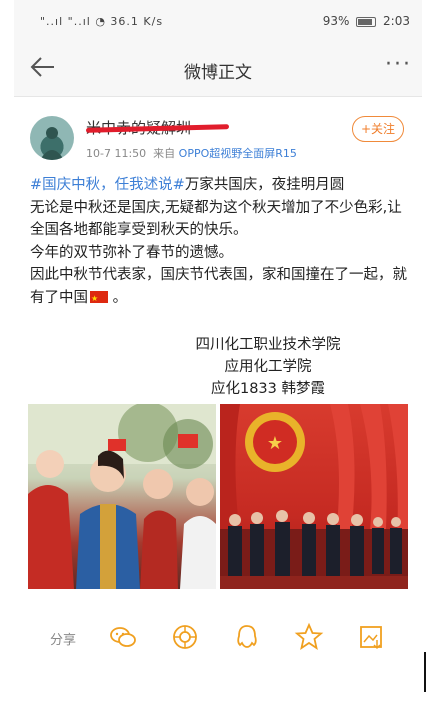 This screenshot has width=444, height=705. I want to click on qq-icon, so click(247, 637).